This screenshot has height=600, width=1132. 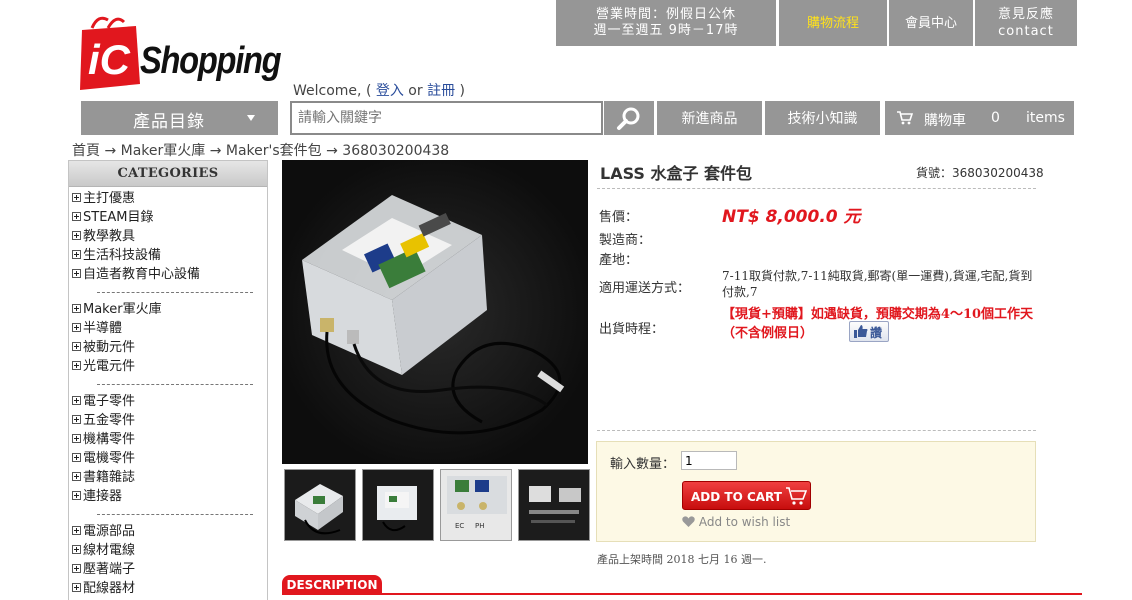 I want to click on svg-text: iC, so click(x=109, y=59).